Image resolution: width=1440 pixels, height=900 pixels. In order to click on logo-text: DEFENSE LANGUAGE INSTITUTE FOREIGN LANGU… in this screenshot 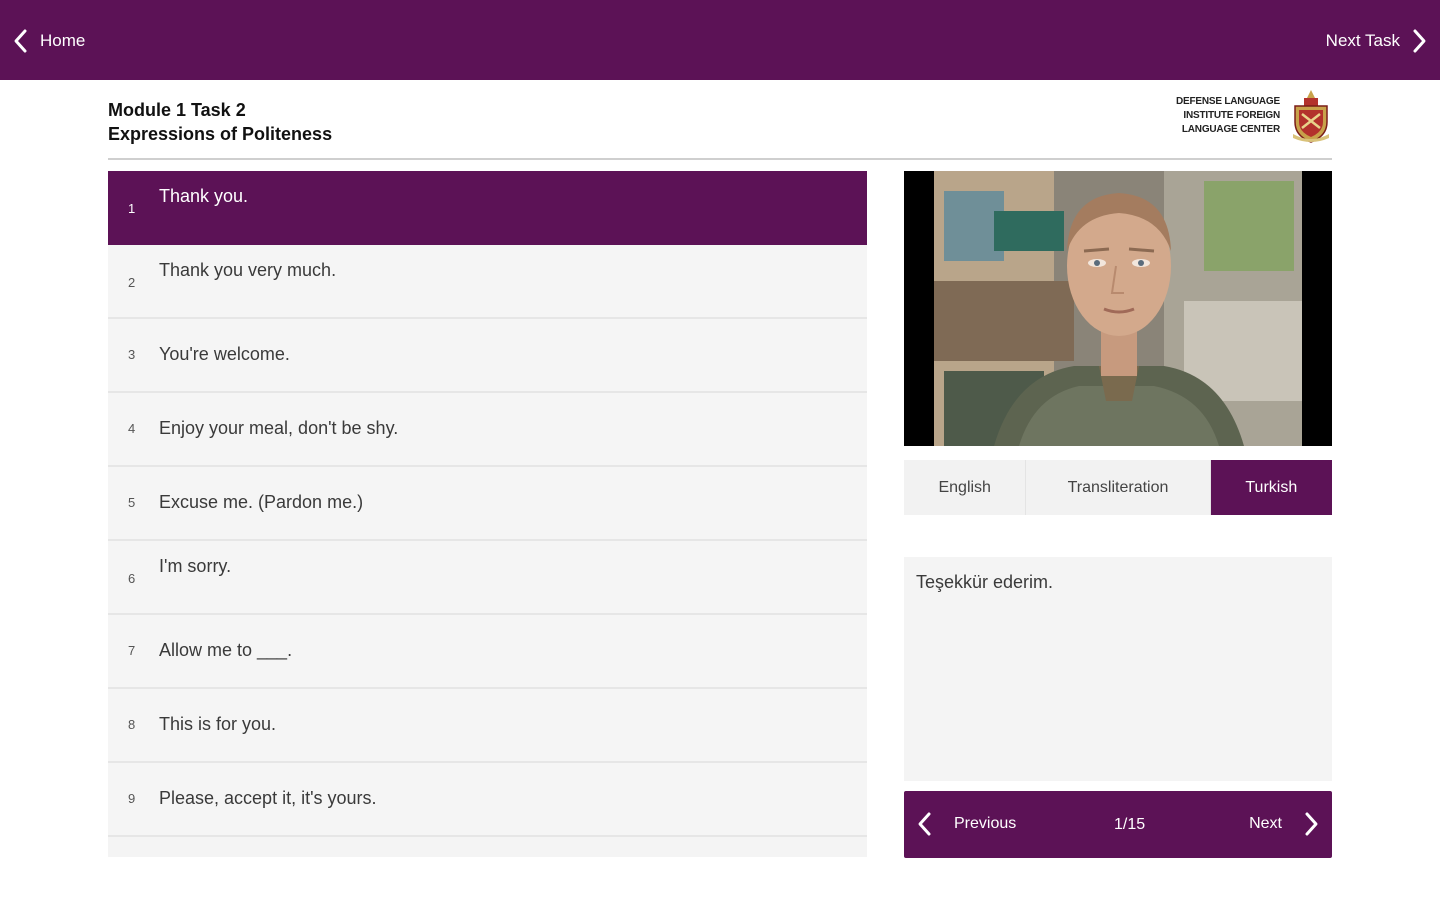, I will do `click(1228, 116)`.